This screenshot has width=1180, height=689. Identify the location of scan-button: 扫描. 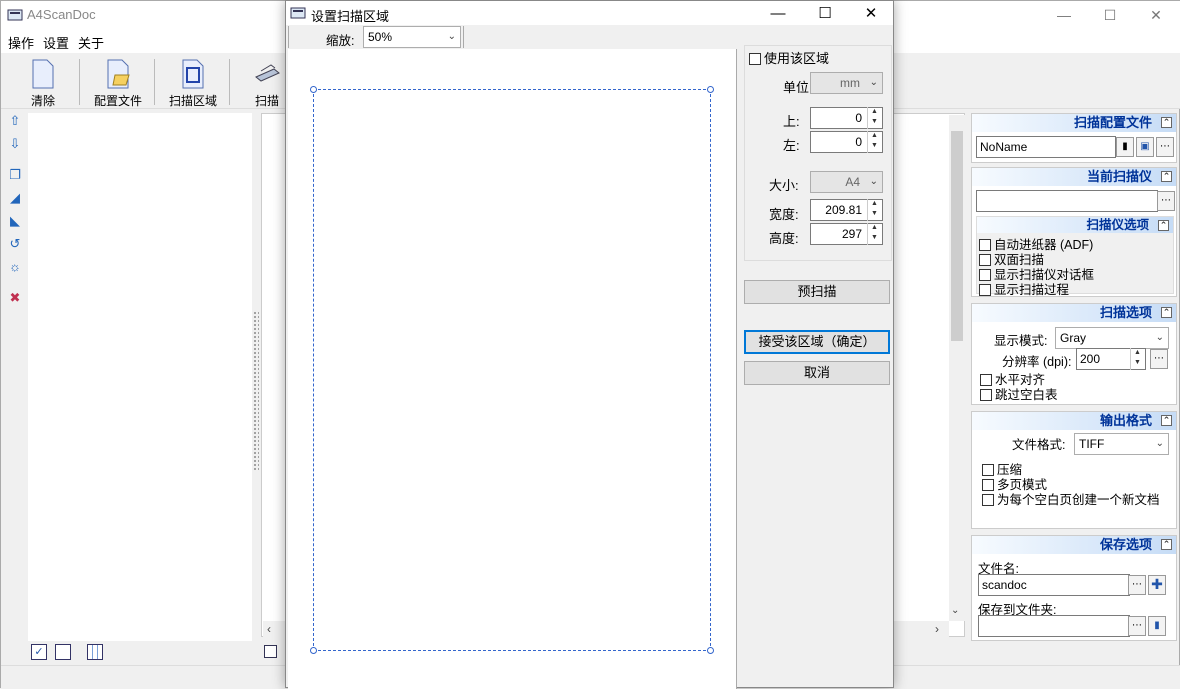
(267, 82).